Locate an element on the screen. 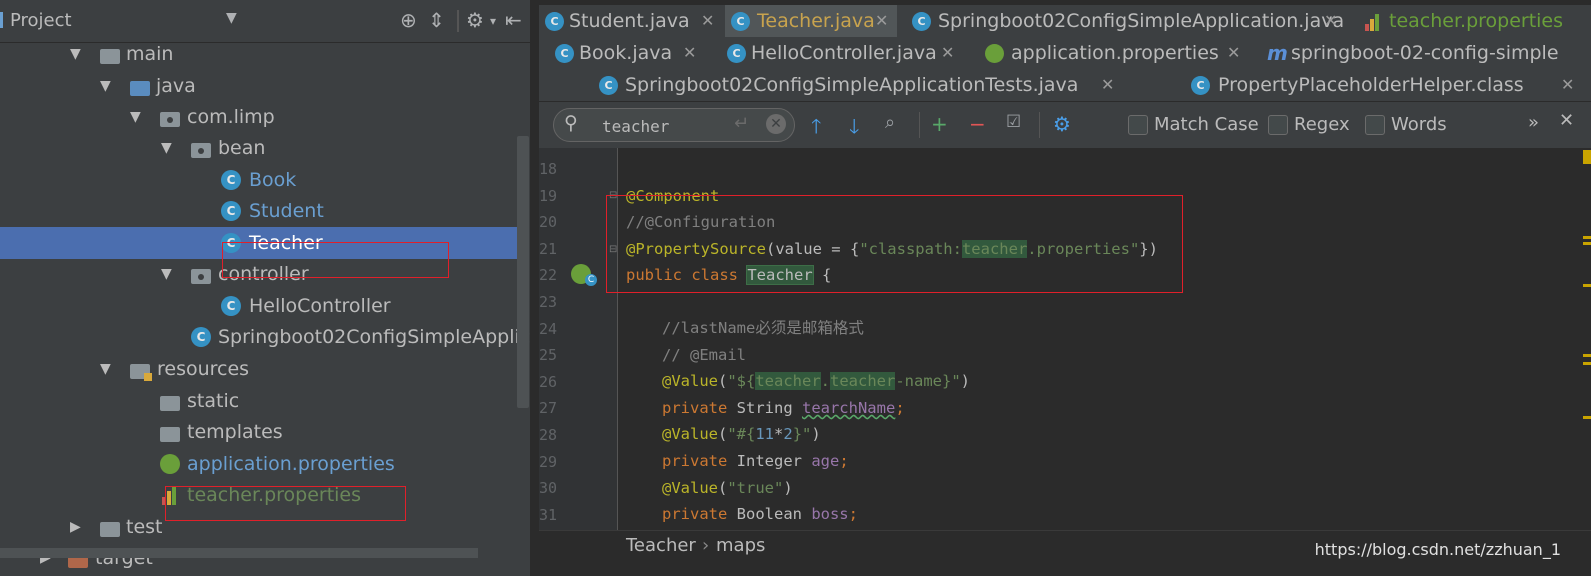 This screenshot has width=1591, height=576. code-line-28: @Value("#{11*2}") is located at coordinates (741, 434).